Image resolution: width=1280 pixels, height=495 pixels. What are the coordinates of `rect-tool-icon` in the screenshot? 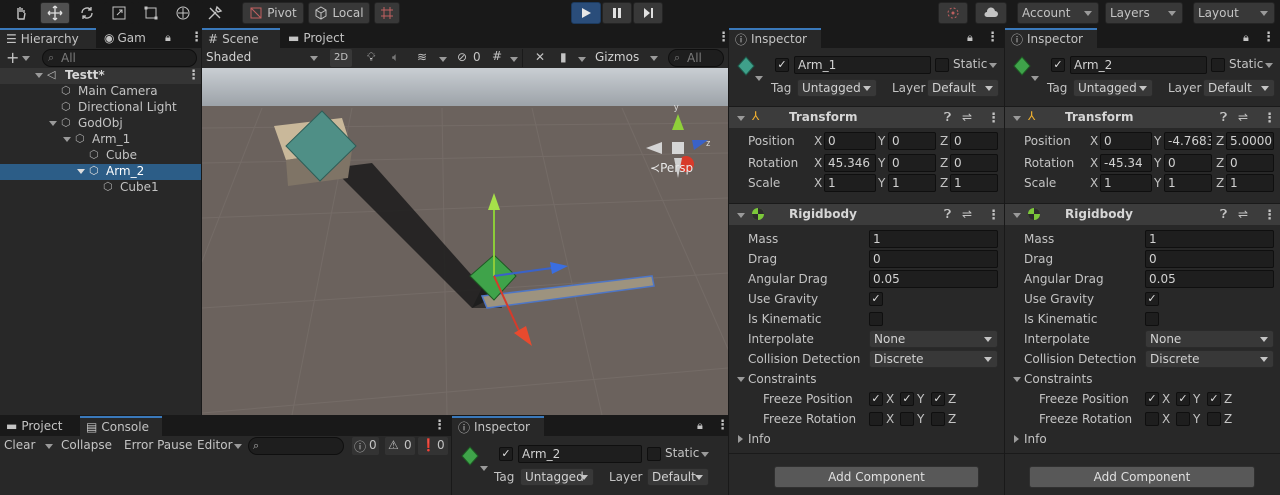 It's located at (151, 13).